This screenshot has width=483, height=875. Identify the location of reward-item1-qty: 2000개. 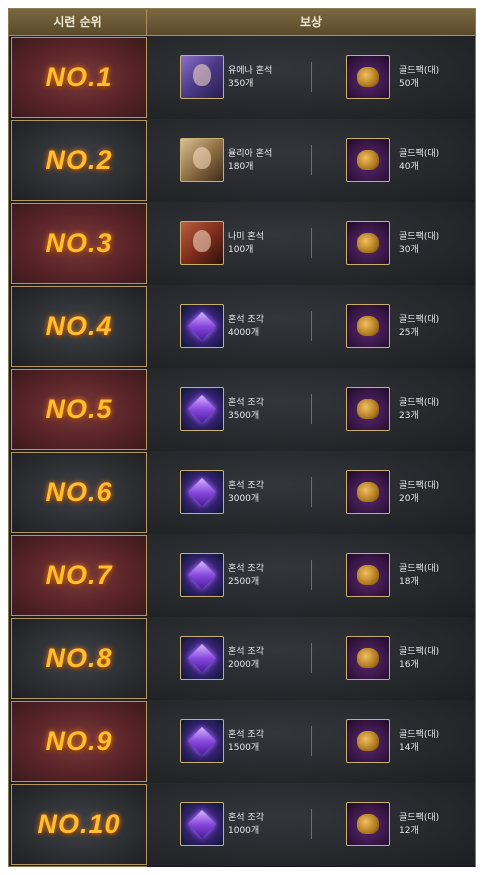
(244, 665).